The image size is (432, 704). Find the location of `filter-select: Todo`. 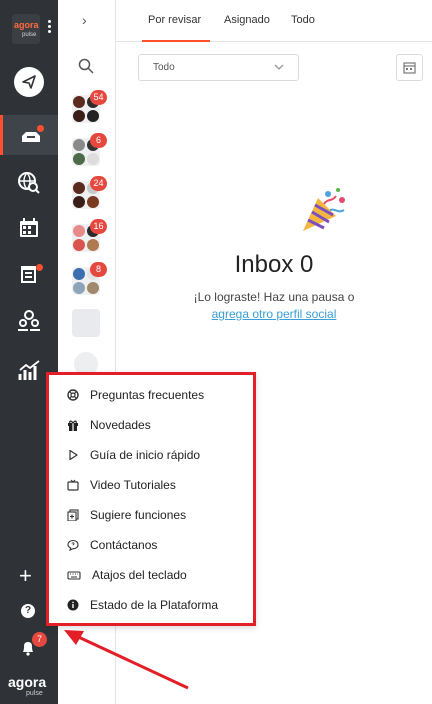

filter-select: Todo is located at coordinates (218, 67).